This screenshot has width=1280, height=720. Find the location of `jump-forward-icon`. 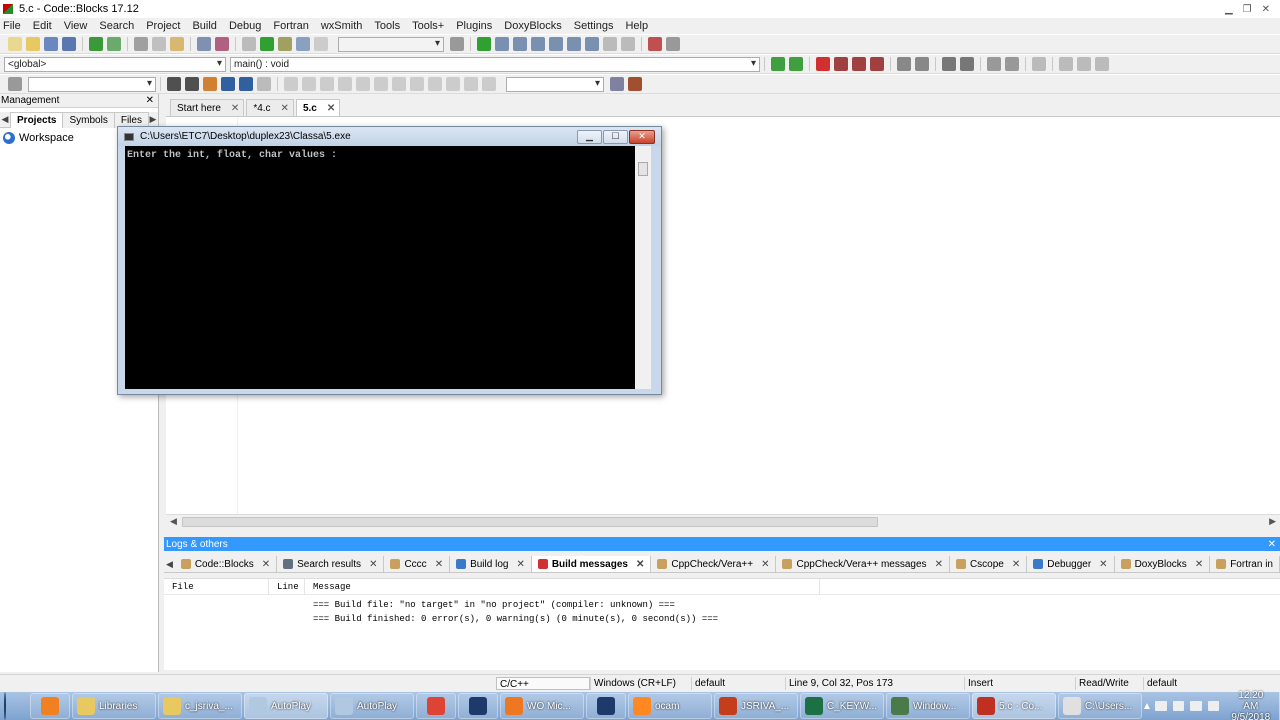

jump-forward-icon is located at coordinates (796, 64).